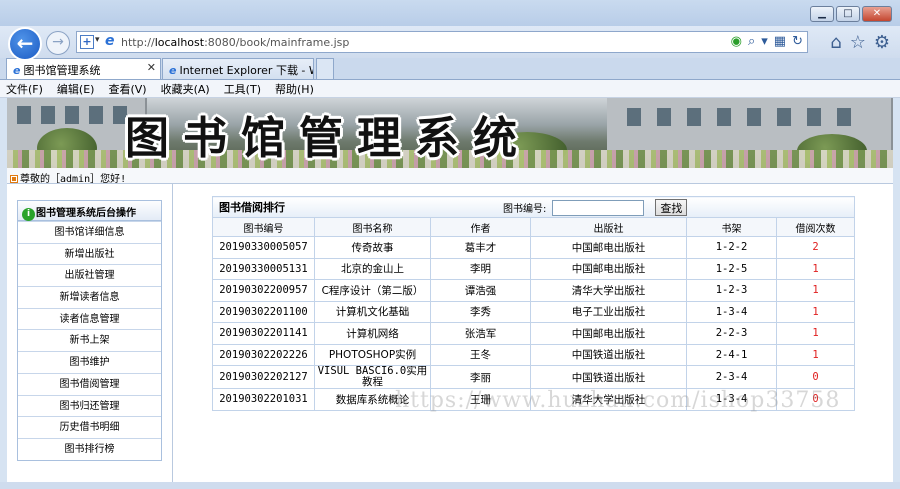 This screenshot has width=900, height=489. I want to click on book-name-cell: 计算机文化基础, so click(372, 311).